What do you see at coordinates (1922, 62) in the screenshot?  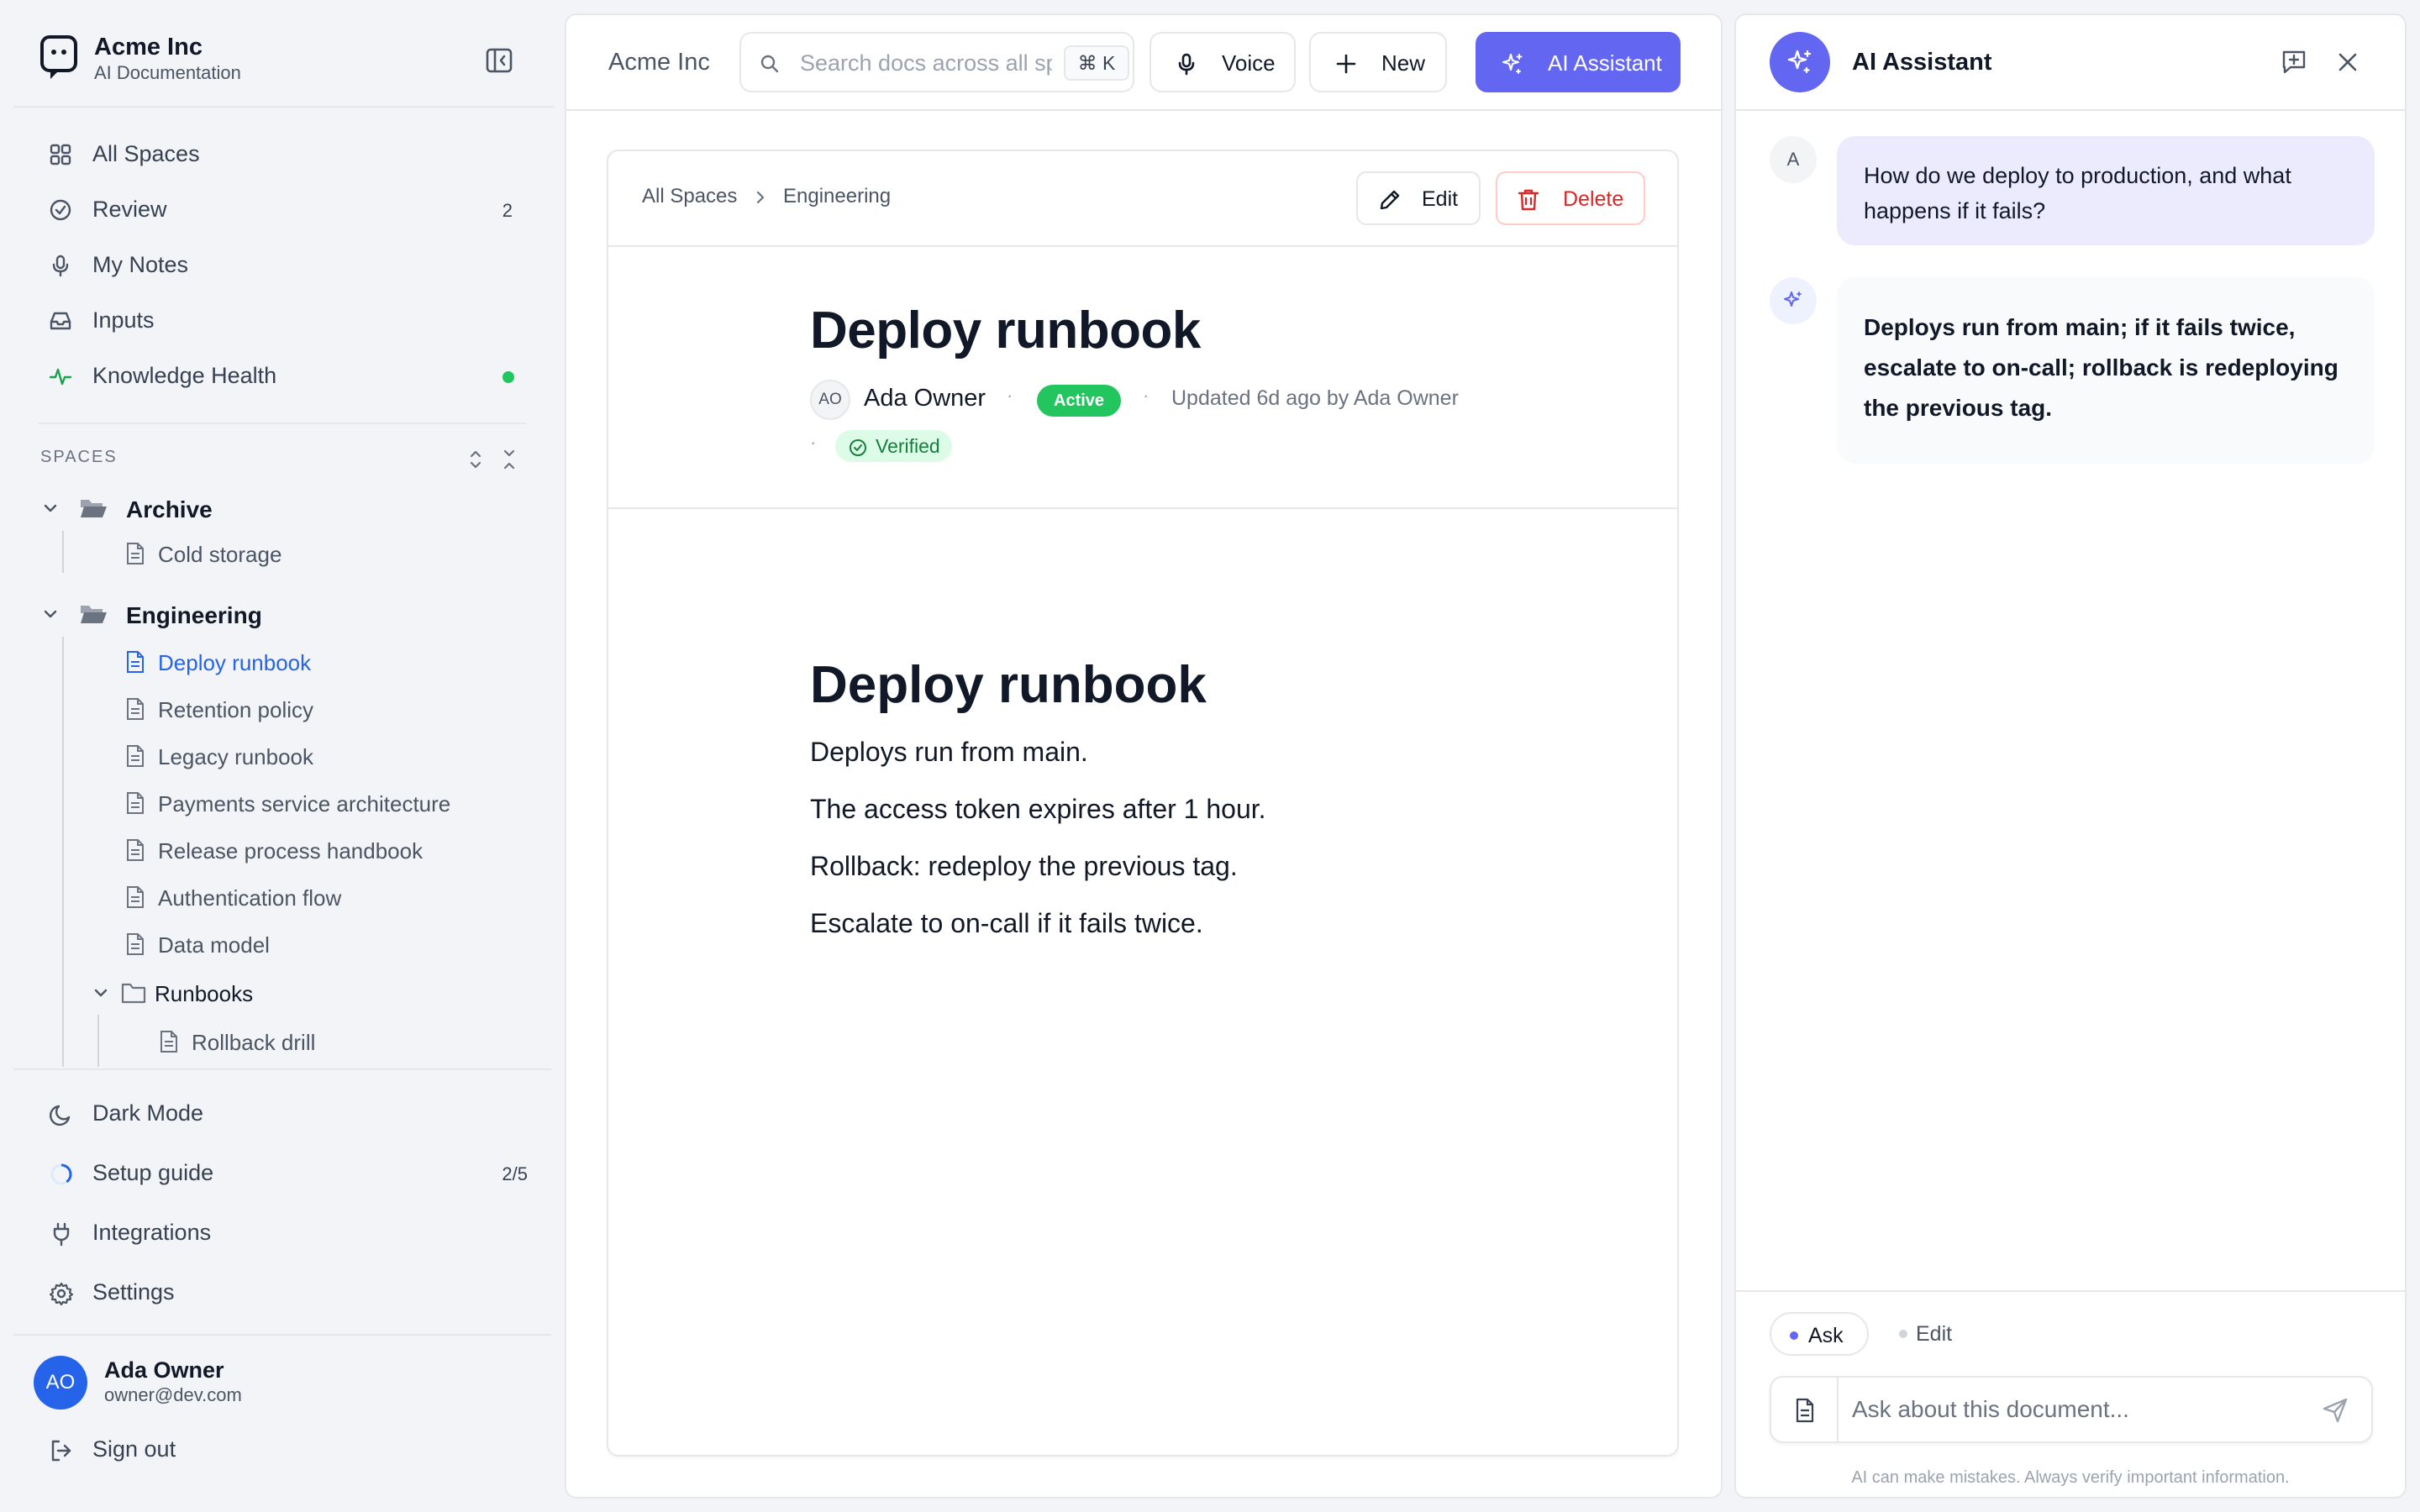 I see `ai-panel-title: AI Assistant` at bounding box center [1922, 62].